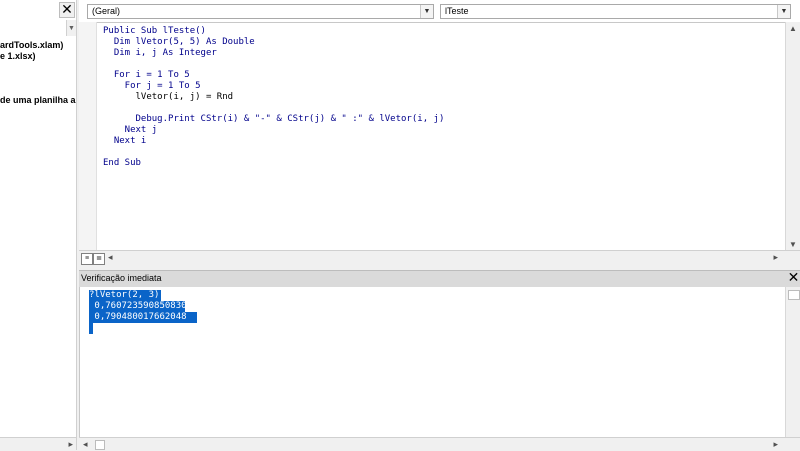 The height and width of the screenshot is (451, 800). Describe the element at coordinates (793, 28) in the screenshot. I see `scroll-up-arrow-icon: ▲` at that location.